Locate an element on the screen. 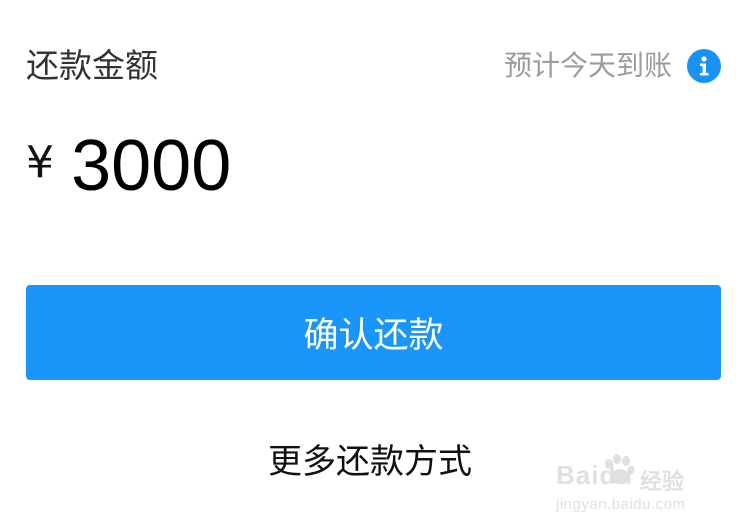 The image size is (740, 531). currency-symbol: ¥ is located at coordinates (40, 162).